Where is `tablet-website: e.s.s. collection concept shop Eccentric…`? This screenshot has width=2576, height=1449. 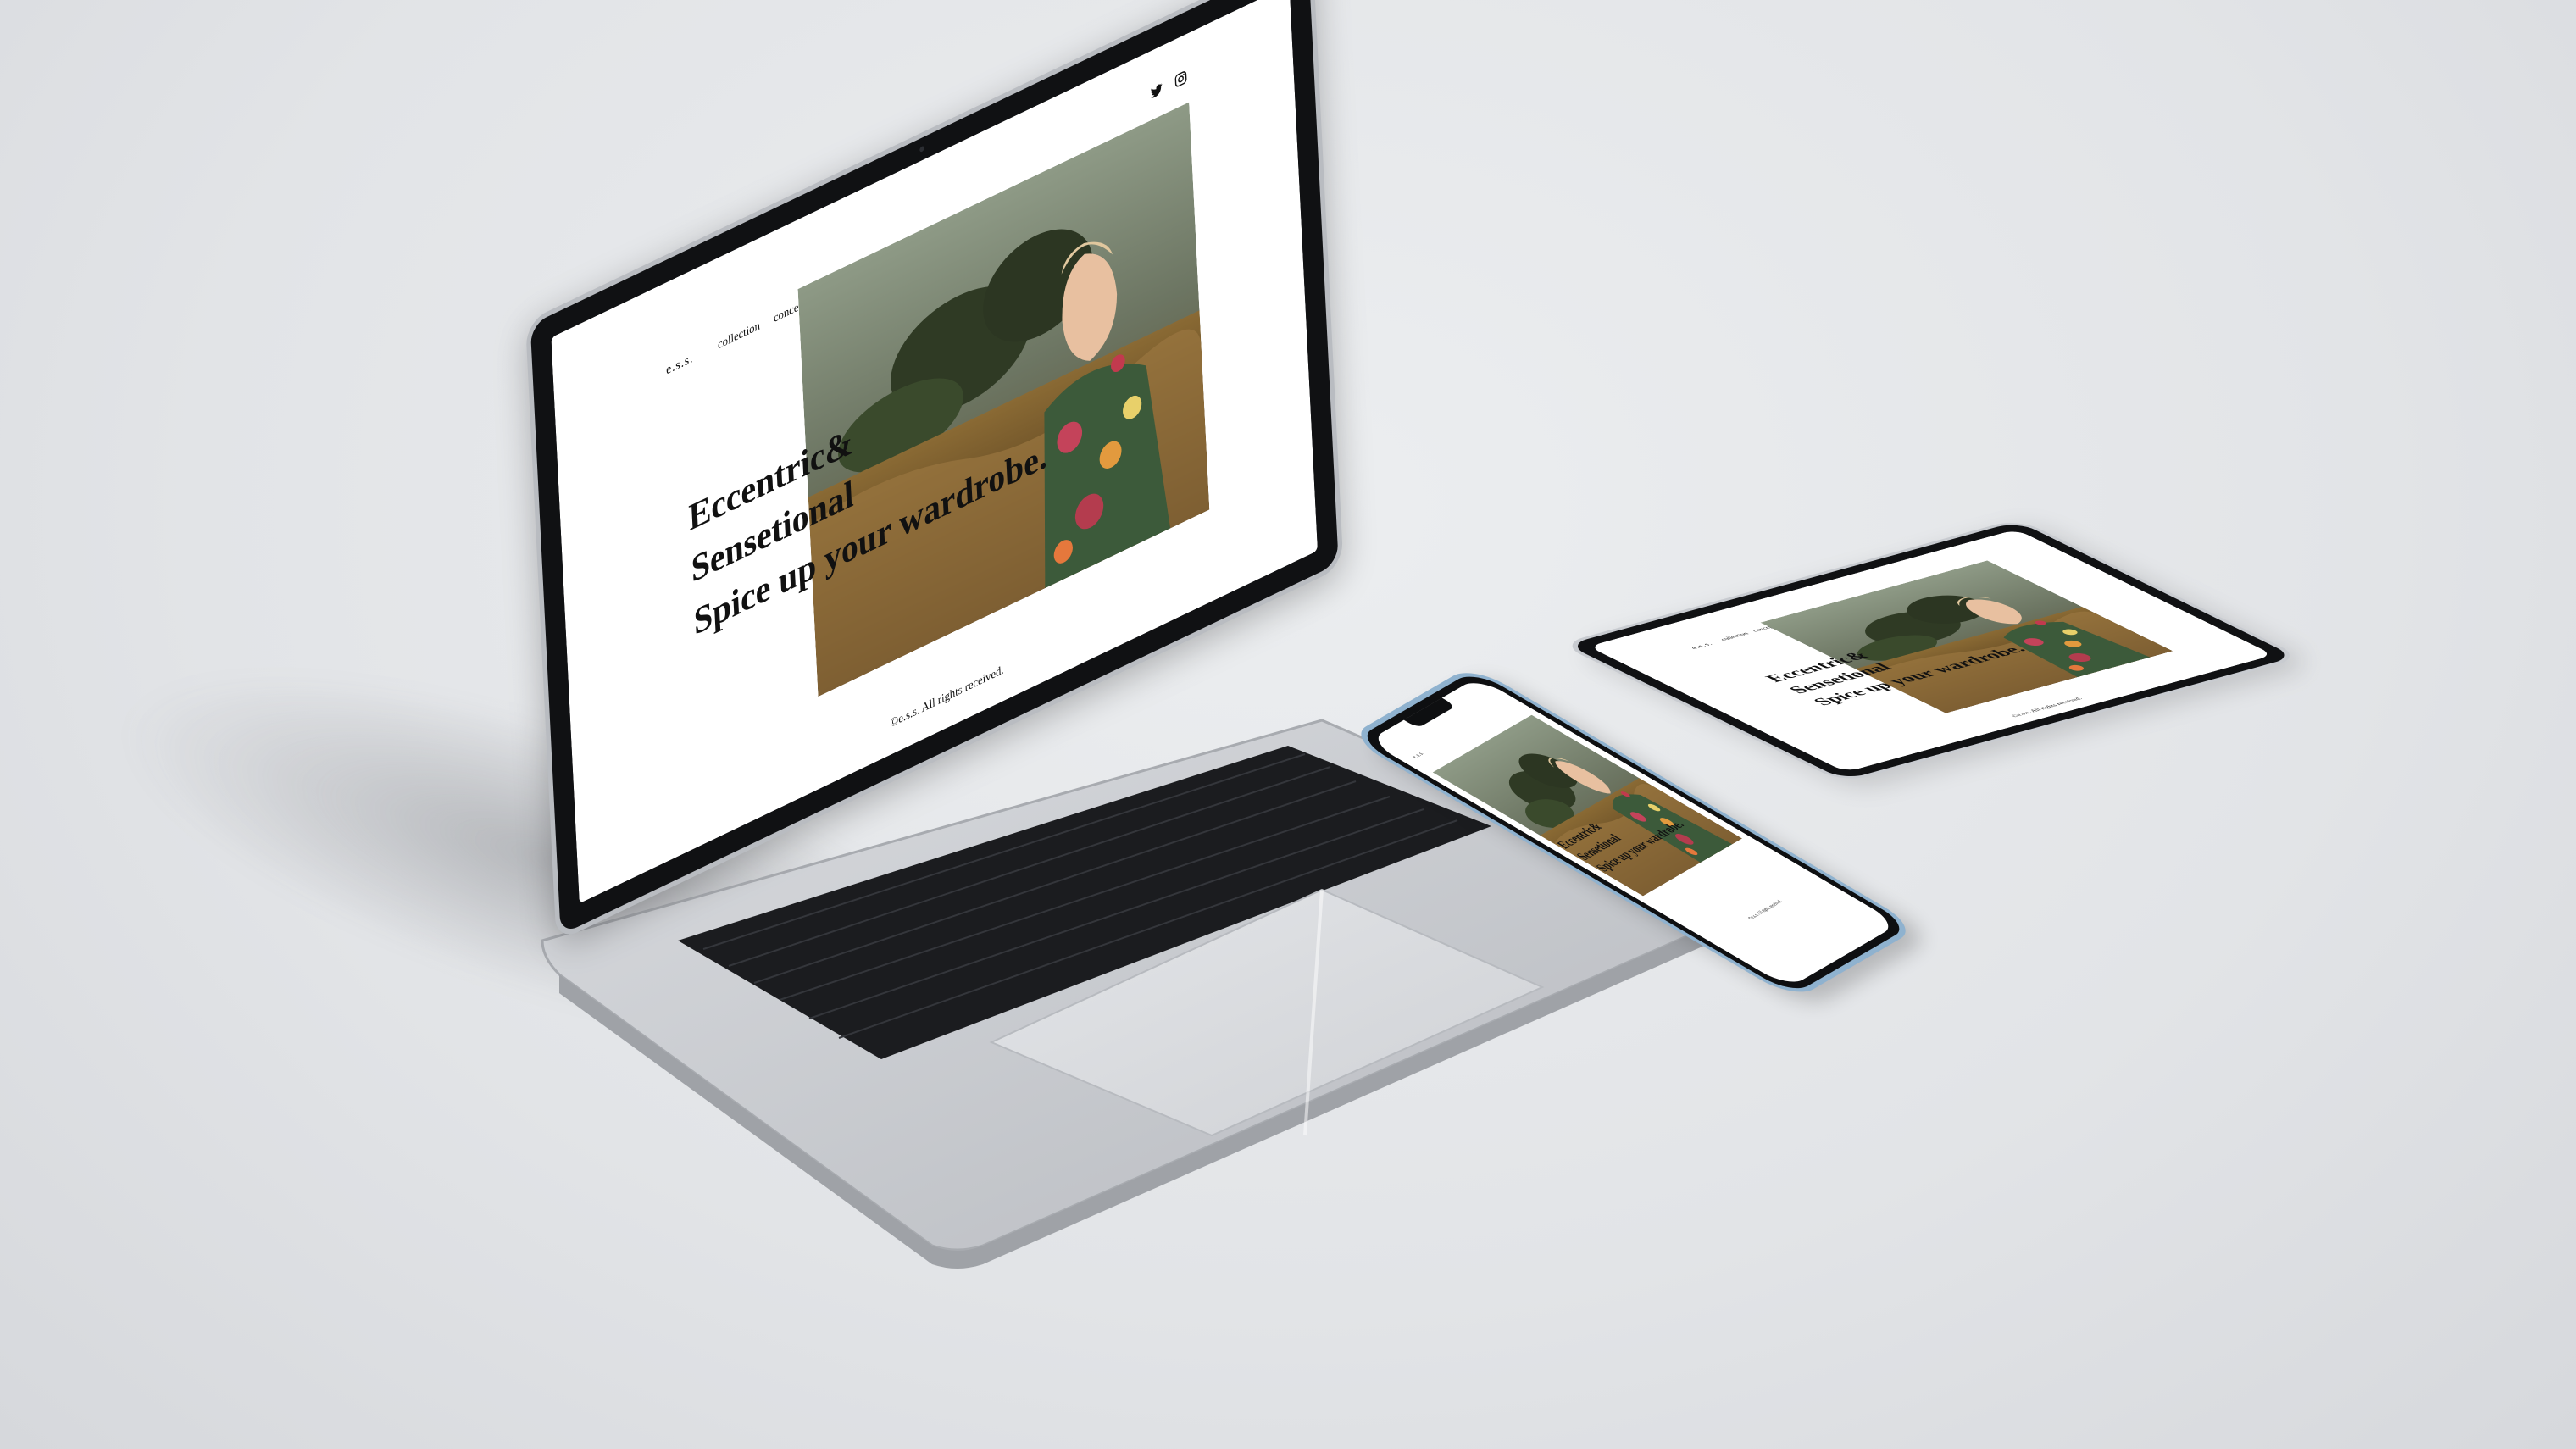
tablet-website: e.s.s. collection concept shop Eccentric… is located at coordinates (1931, 651).